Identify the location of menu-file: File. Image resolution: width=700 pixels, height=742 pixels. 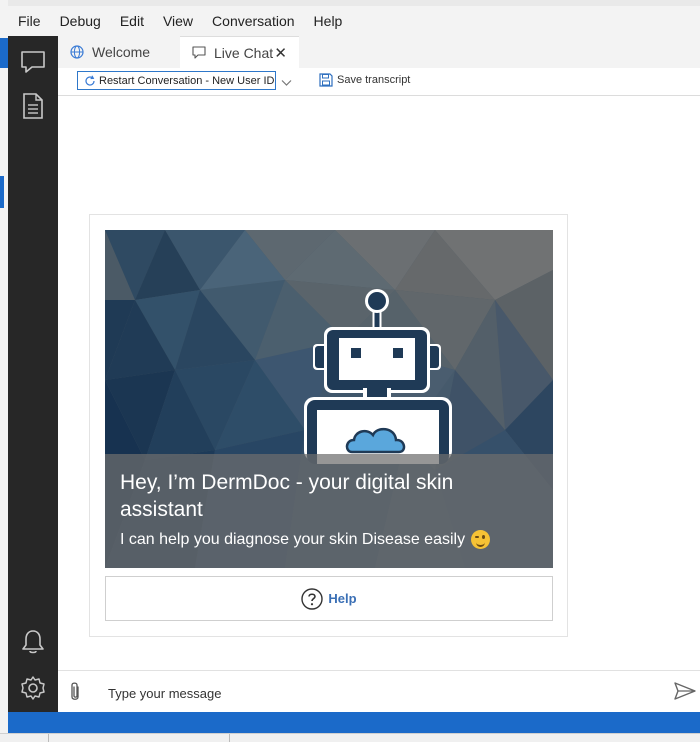
(29, 21).